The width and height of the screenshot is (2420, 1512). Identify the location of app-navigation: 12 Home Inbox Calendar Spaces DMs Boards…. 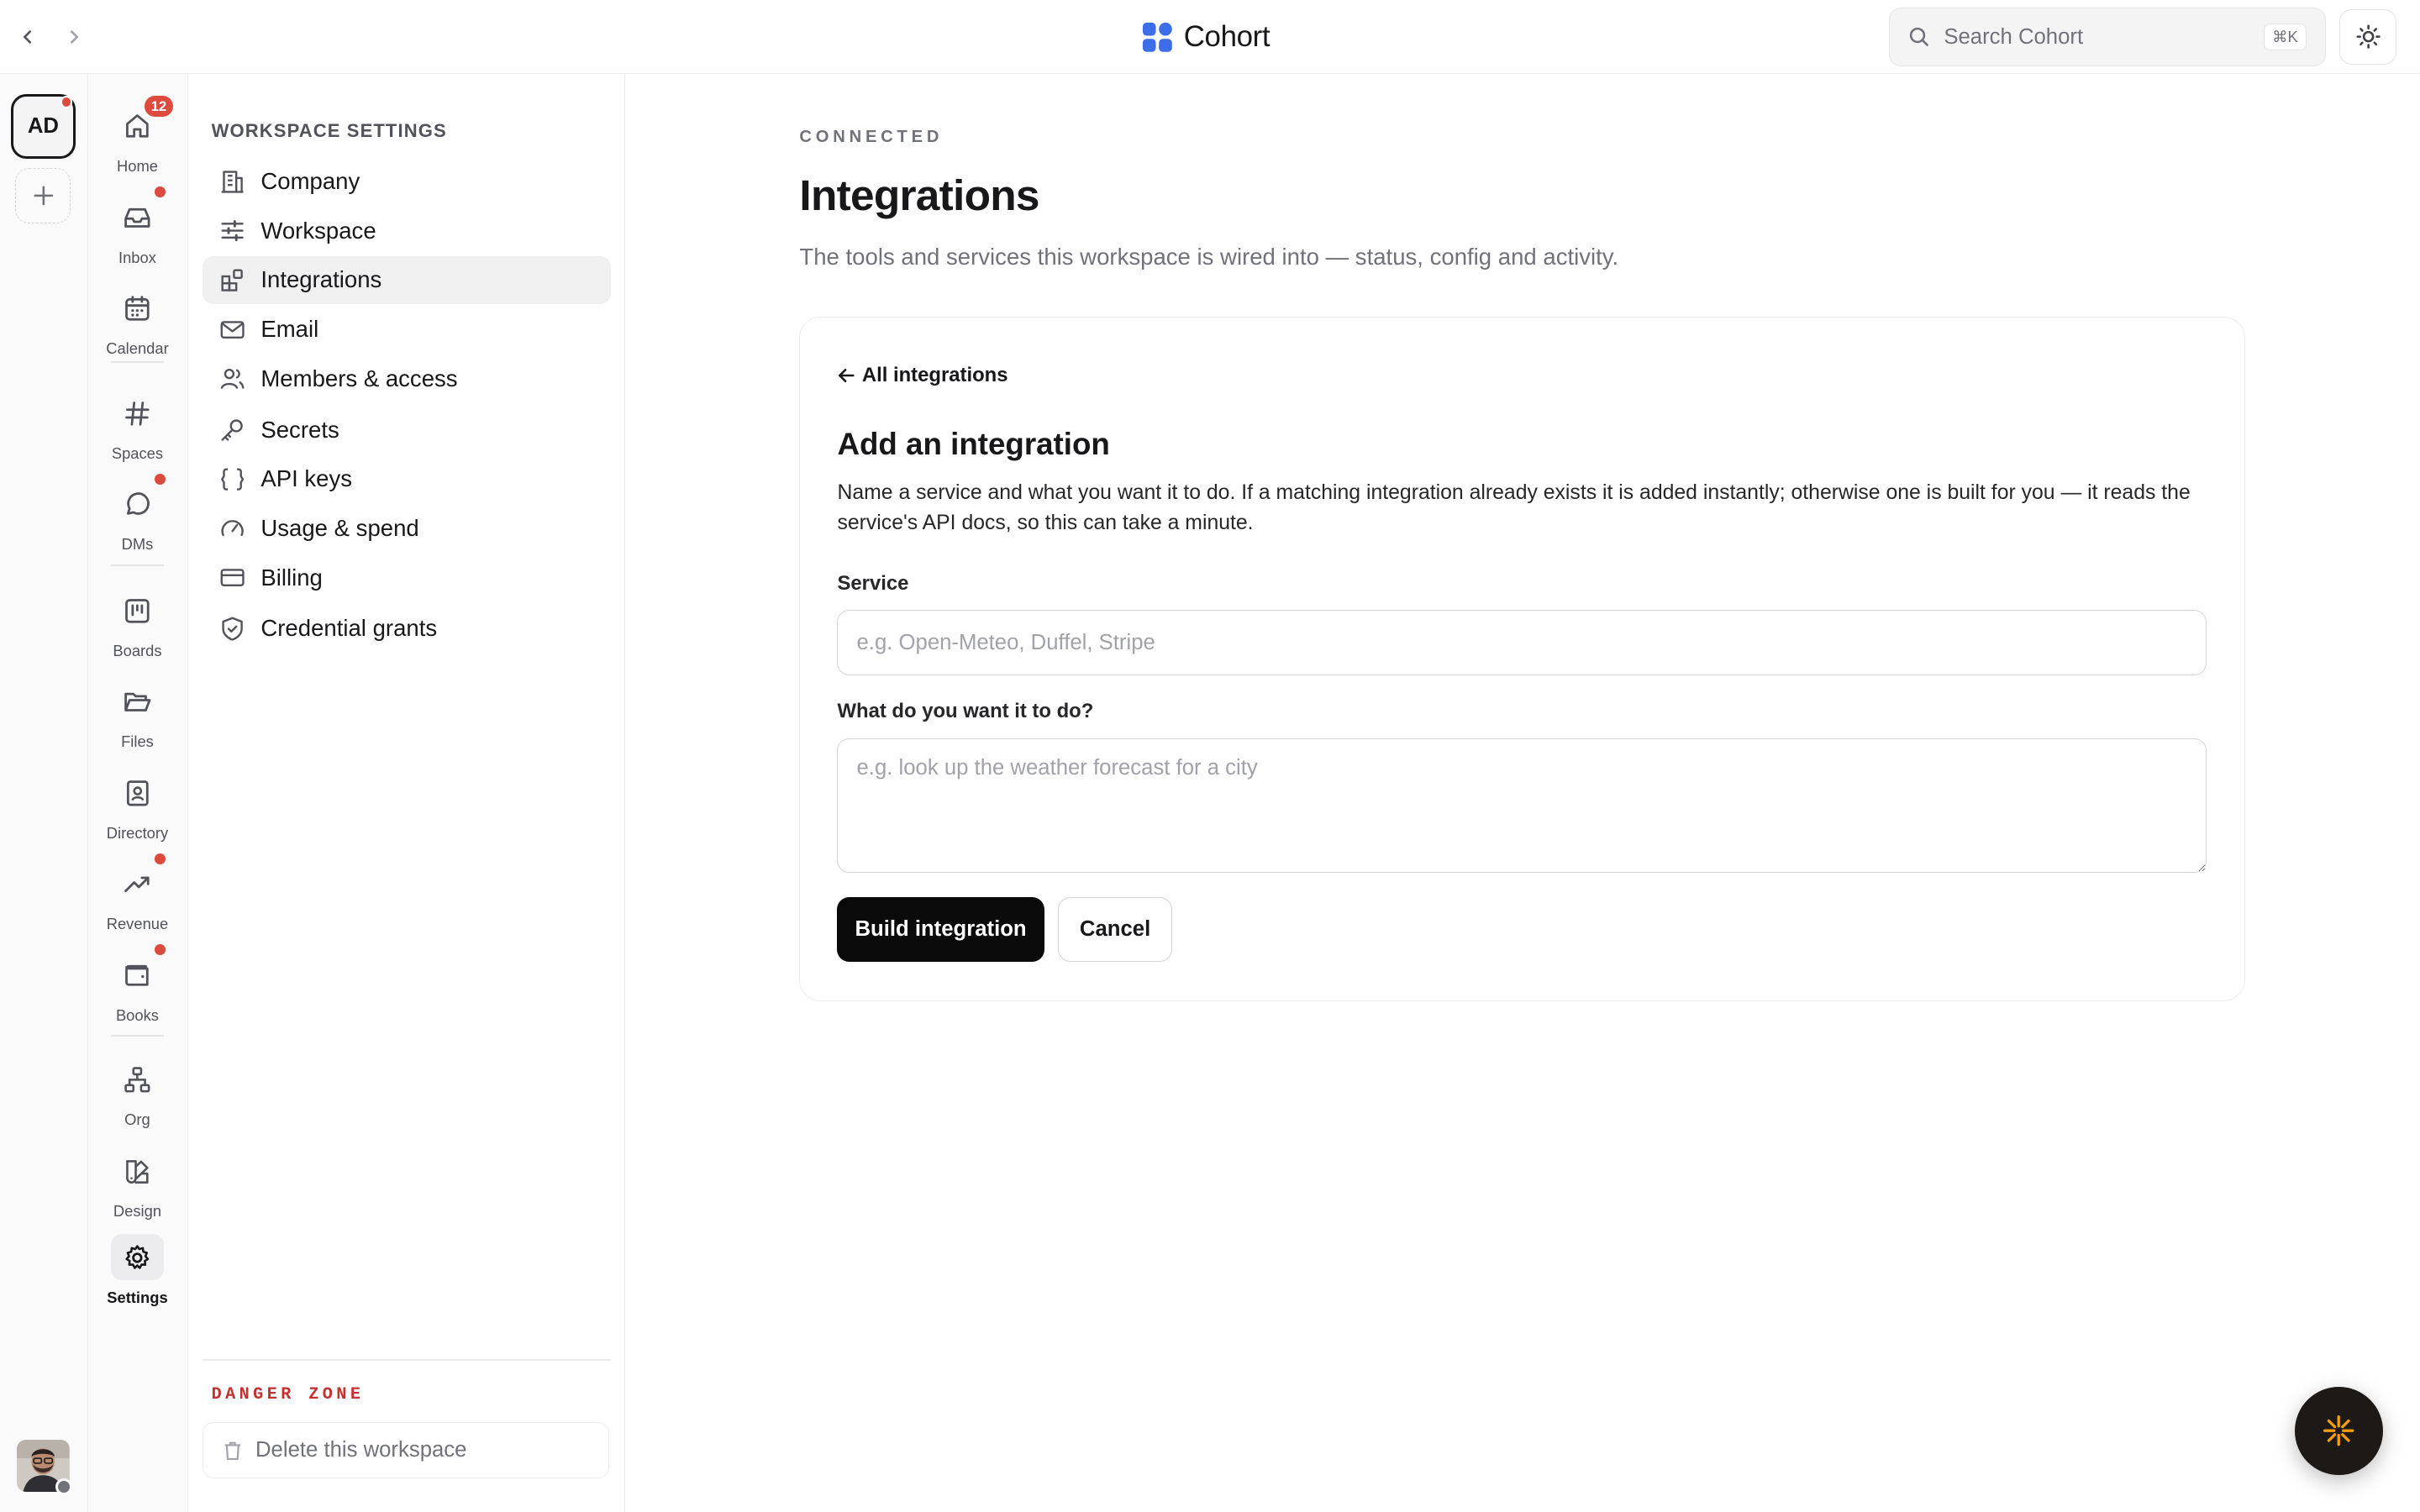
(138, 793).